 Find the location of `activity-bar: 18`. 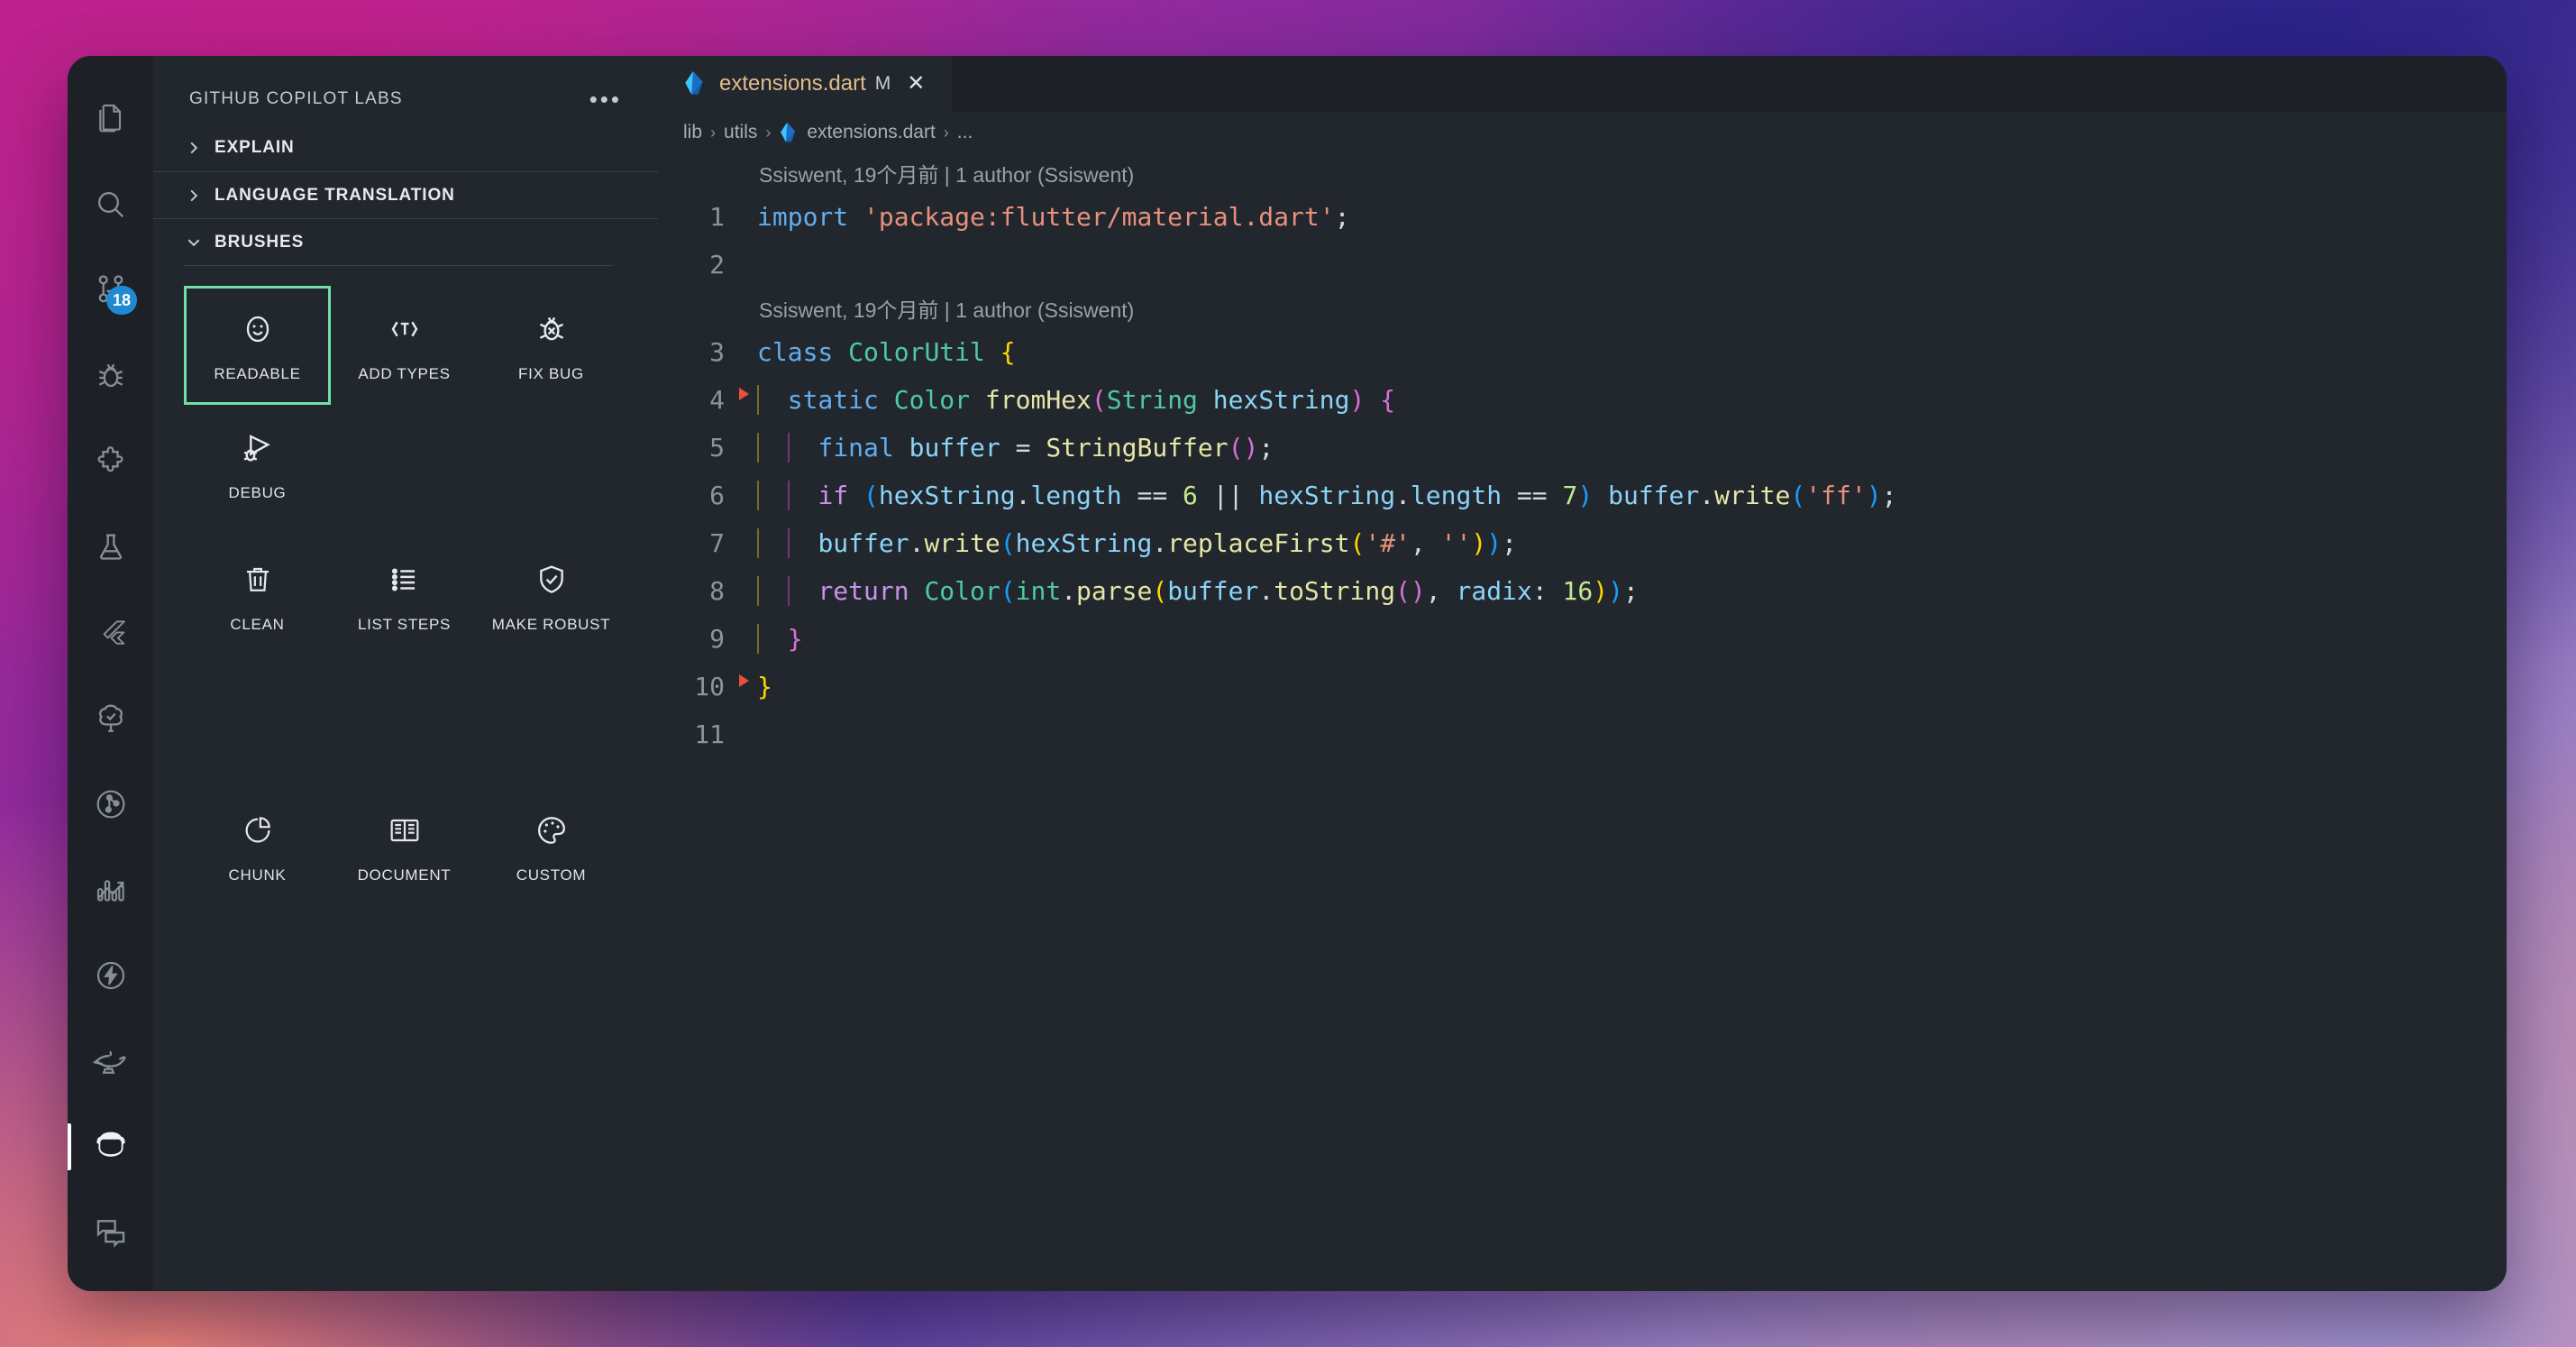

activity-bar: 18 is located at coordinates (110, 673).